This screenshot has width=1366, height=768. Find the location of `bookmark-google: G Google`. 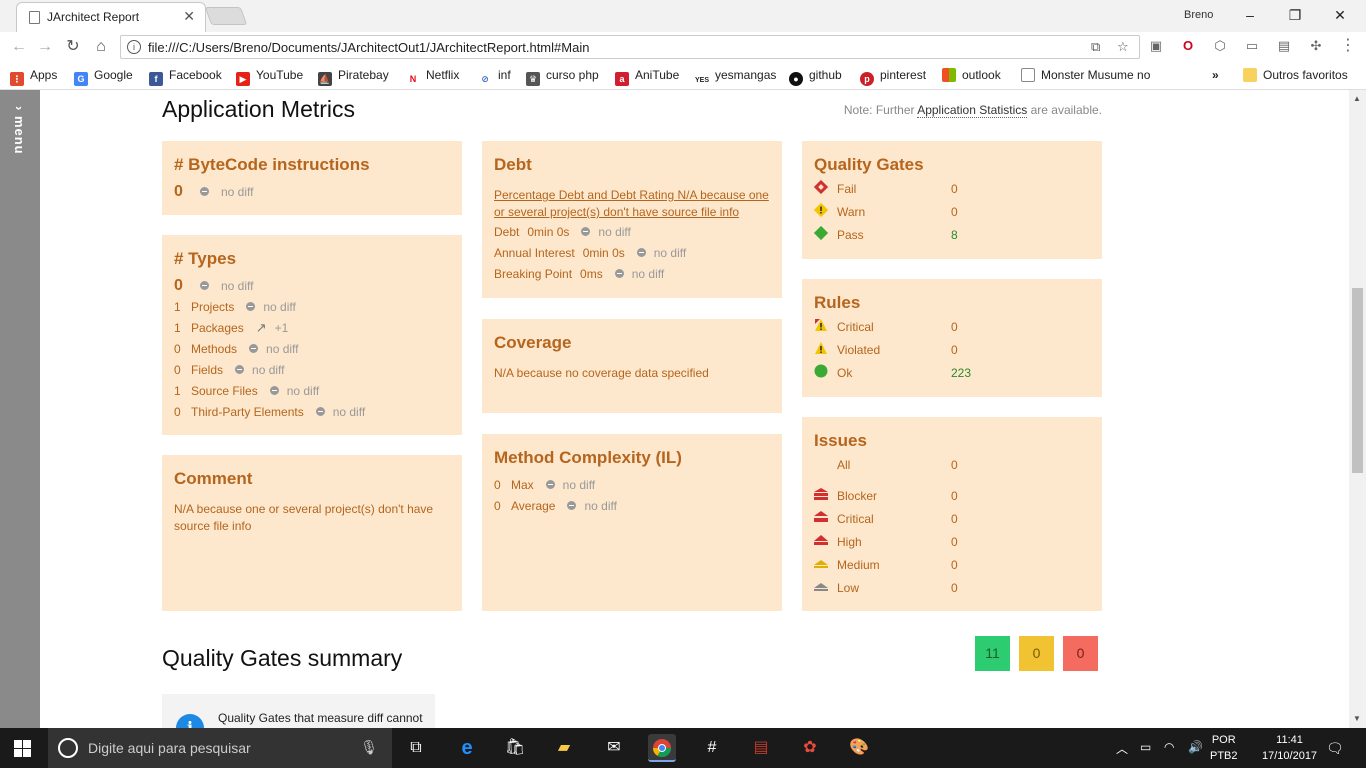

bookmark-google: G Google is located at coordinates (103, 77).